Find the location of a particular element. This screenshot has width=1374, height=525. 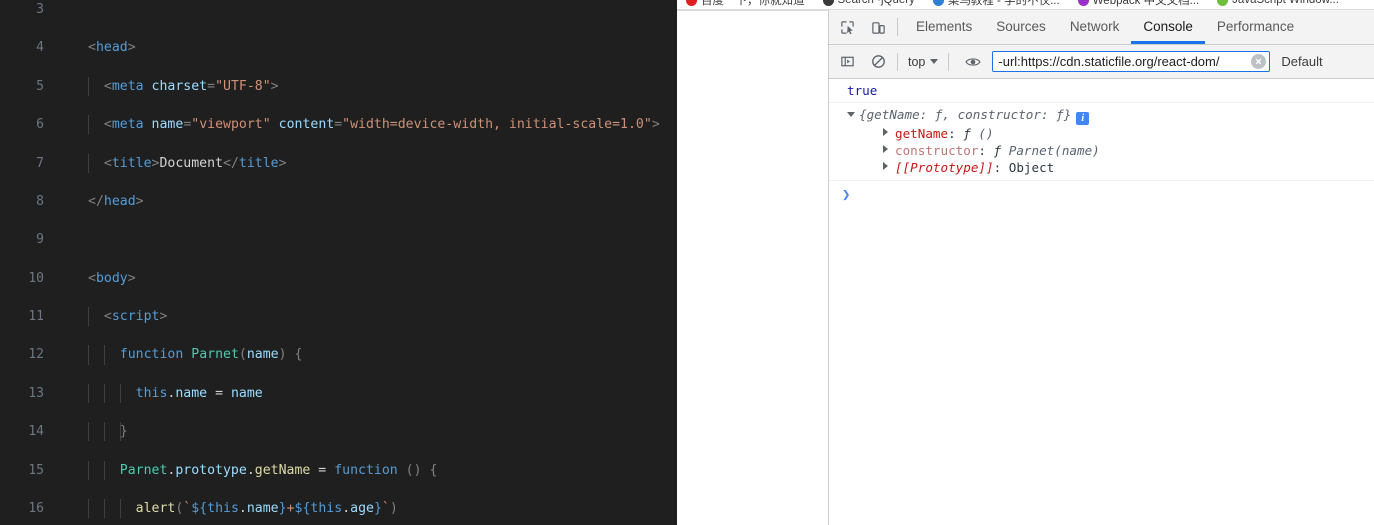

code-token: < is located at coordinates (92, 48).